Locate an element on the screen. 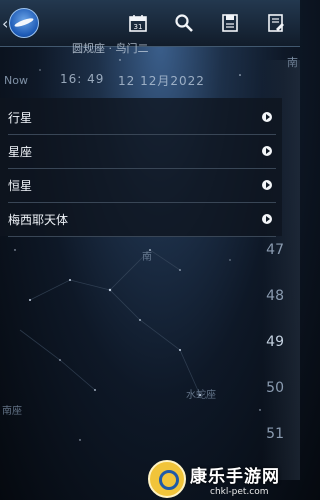 This screenshot has height=500, width=320. menu-item-planets: 行星 is located at coordinates (142, 117).